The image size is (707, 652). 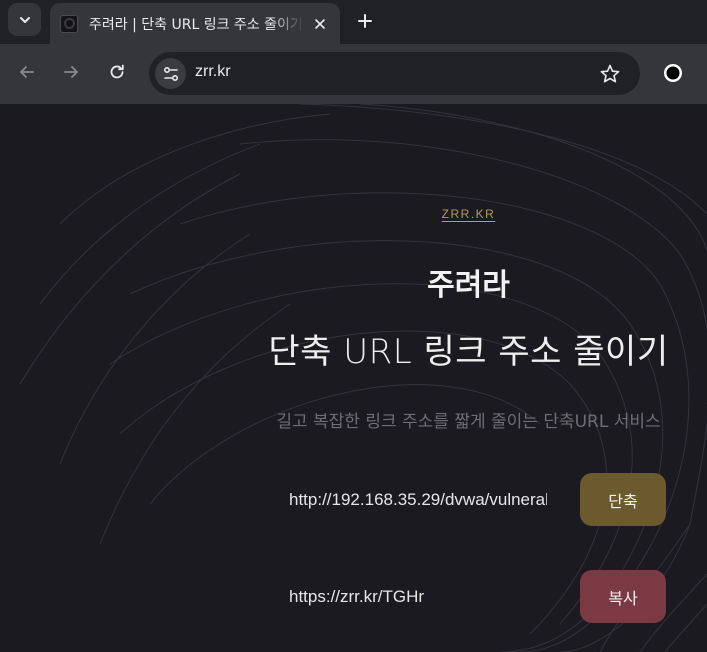 I want to click on back-button, so click(x=27, y=72).